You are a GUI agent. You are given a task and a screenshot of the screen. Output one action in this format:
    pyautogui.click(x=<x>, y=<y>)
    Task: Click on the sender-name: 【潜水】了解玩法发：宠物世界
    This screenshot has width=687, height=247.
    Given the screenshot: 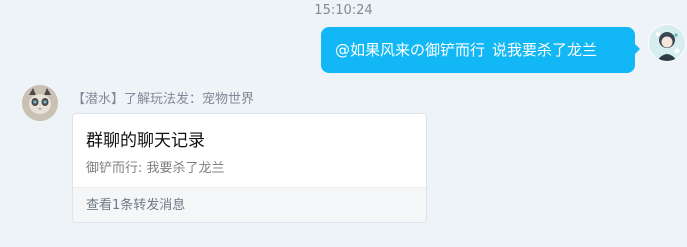 What is the action you would take?
    pyautogui.click(x=163, y=97)
    